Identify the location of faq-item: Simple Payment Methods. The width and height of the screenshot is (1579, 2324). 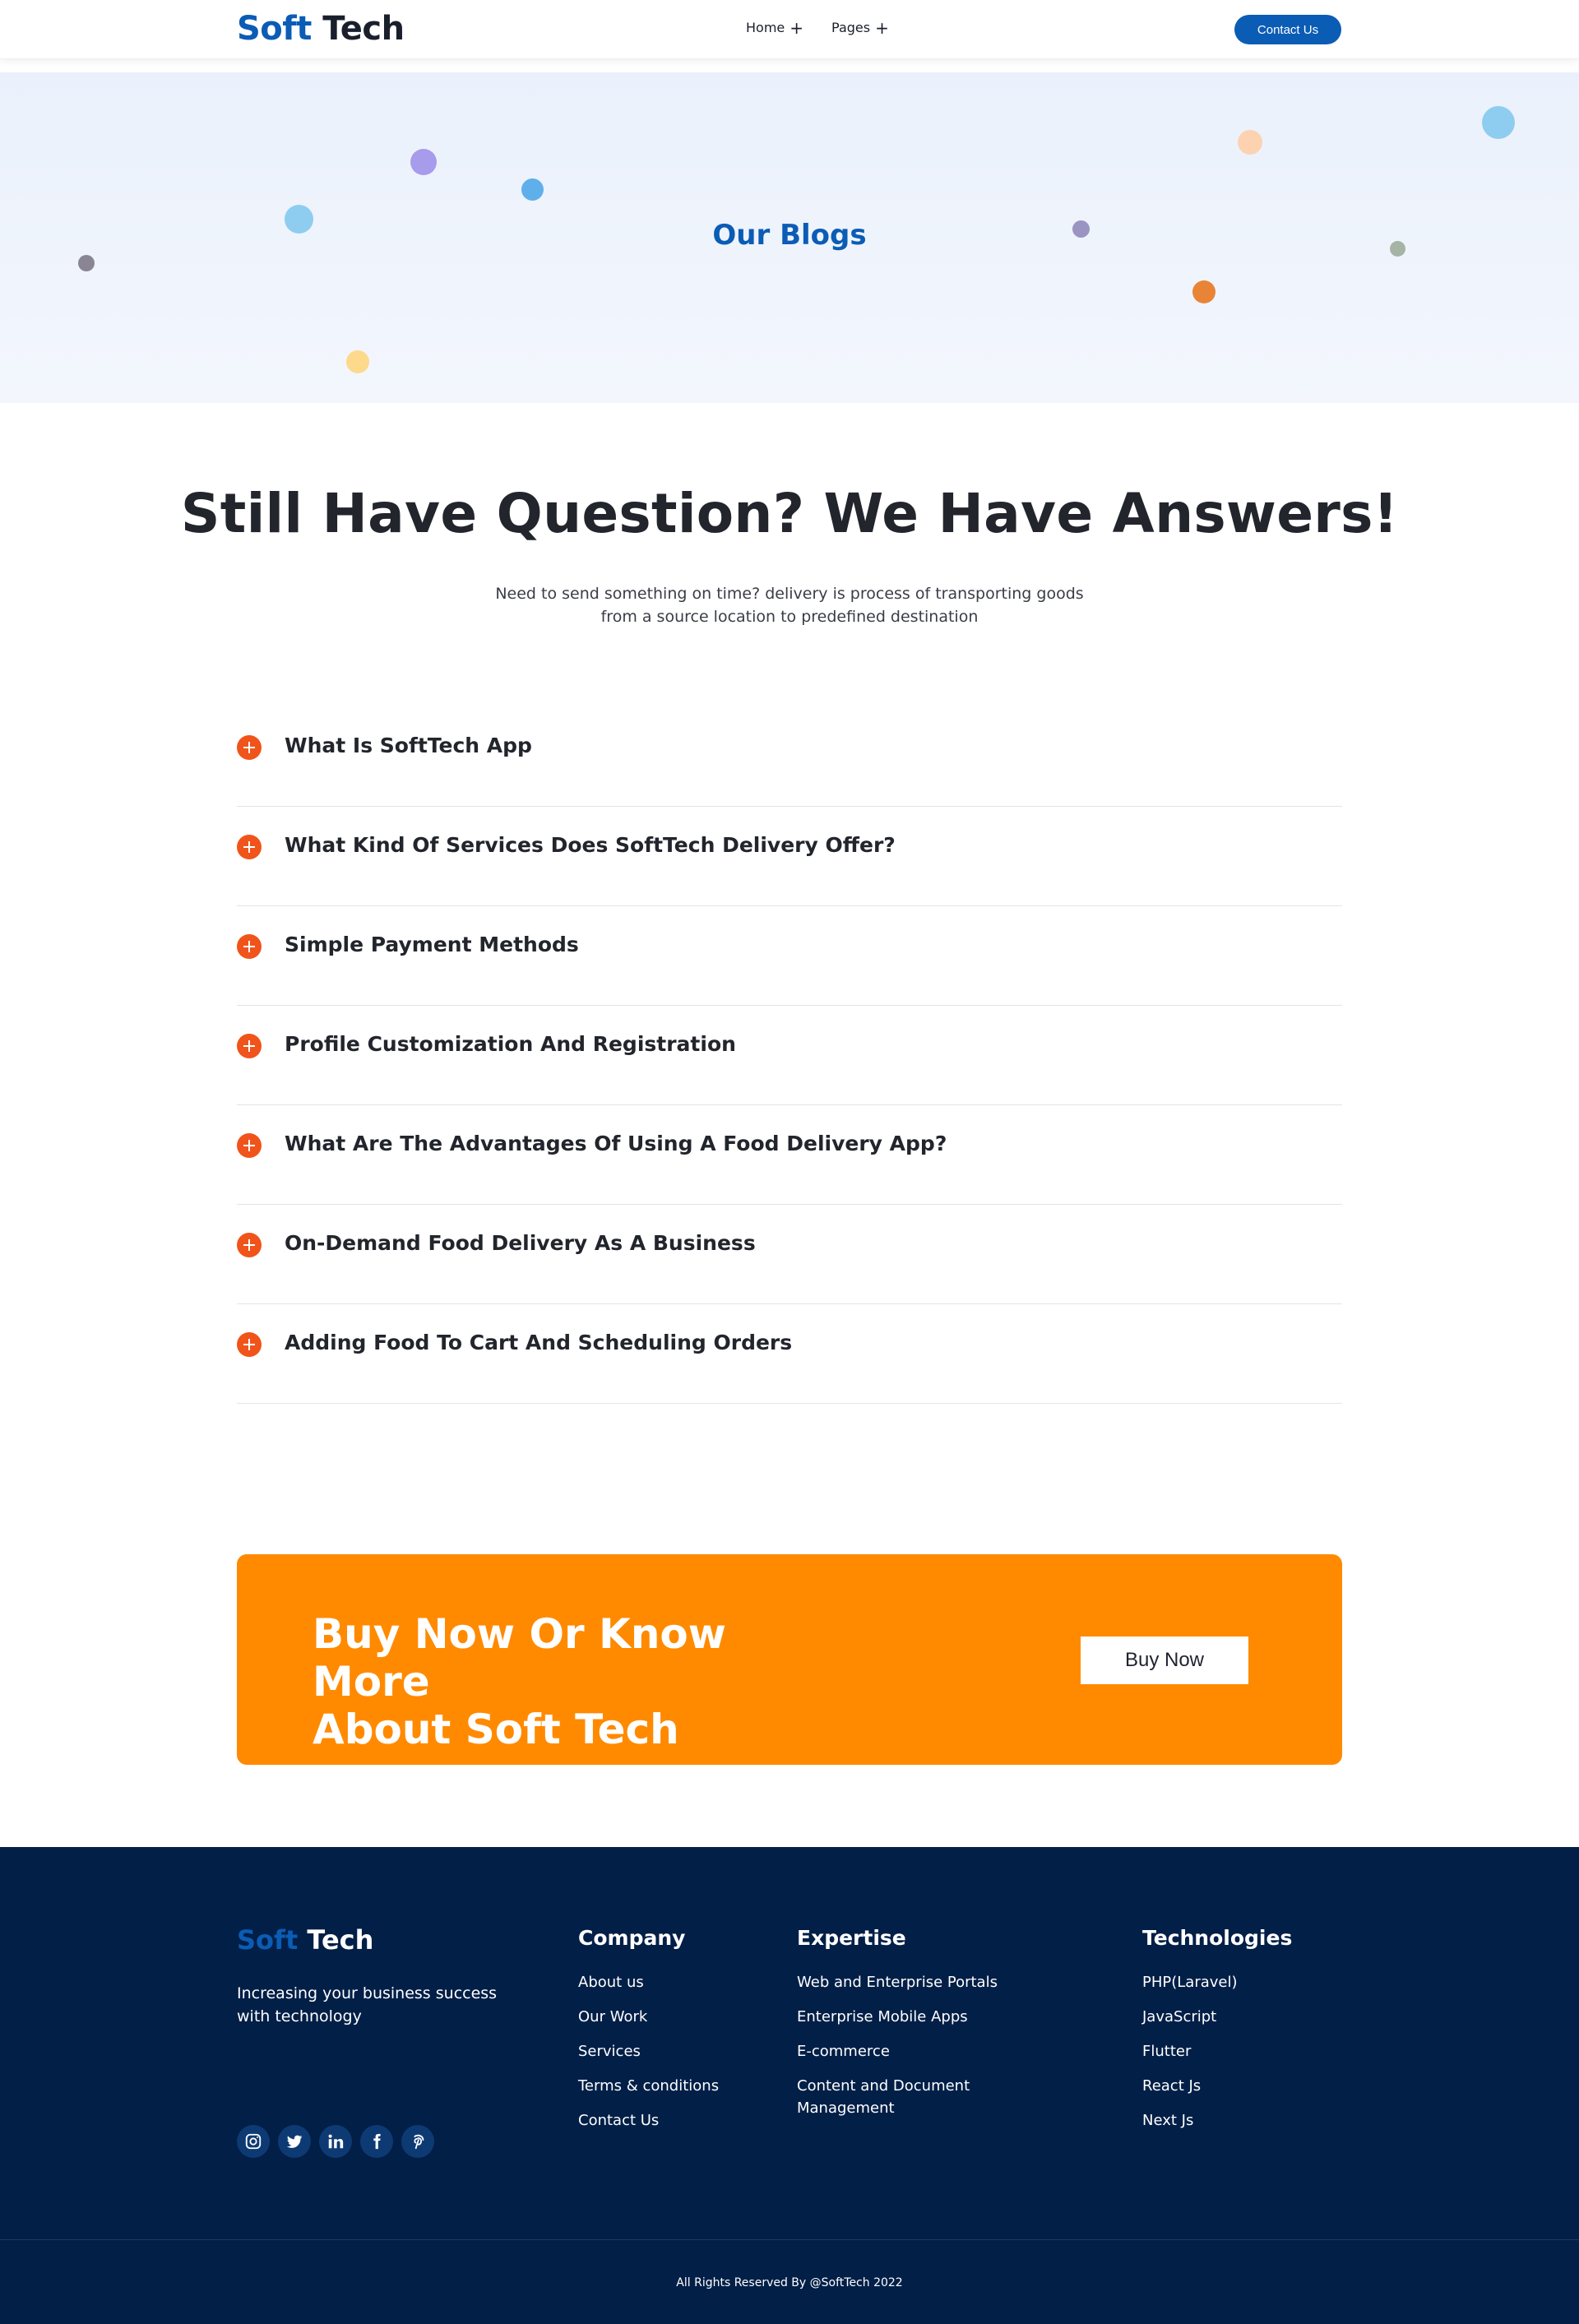
(789, 956).